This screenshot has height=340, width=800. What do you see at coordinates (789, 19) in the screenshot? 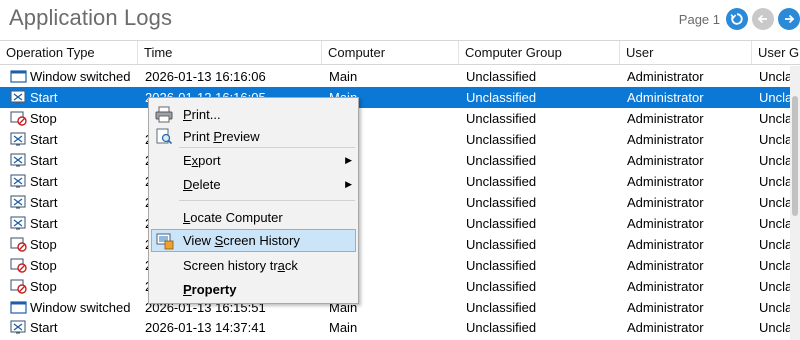
I see `arrow-right-icon` at bounding box center [789, 19].